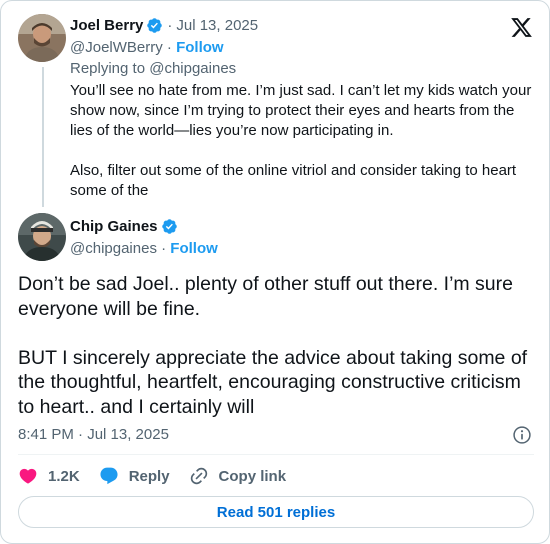 The height and width of the screenshot is (544, 550). I want to click on reply-label: Reply, so click(149, 476).